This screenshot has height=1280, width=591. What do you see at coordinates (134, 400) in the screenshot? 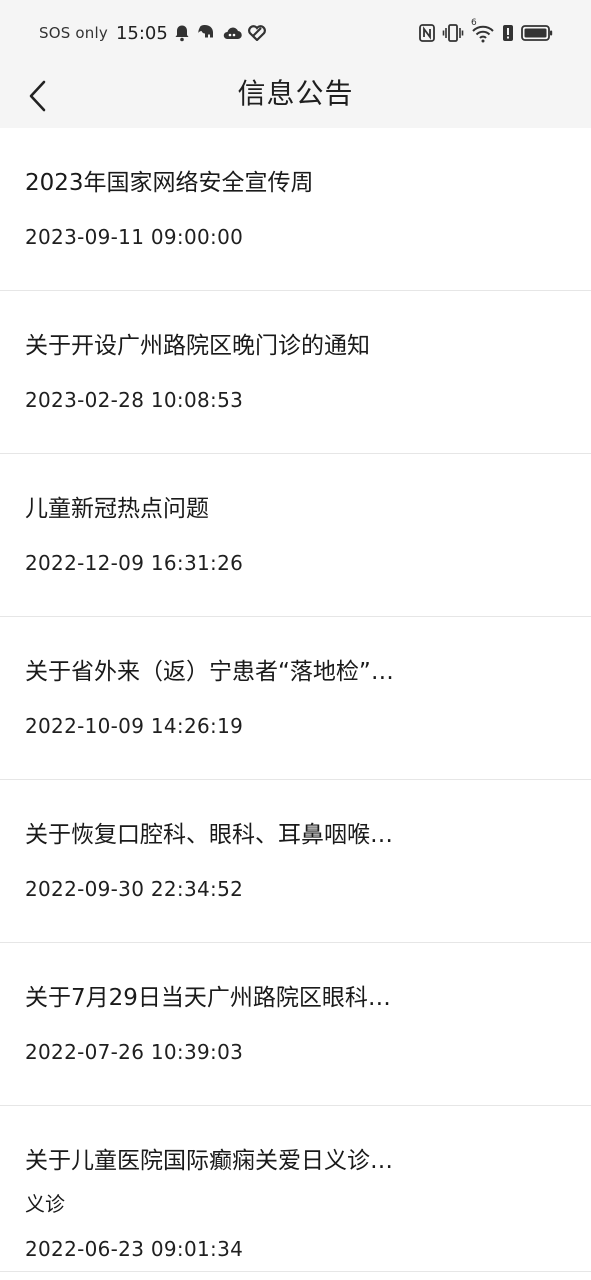
I see `notice-date: 2023-02-28 10:08:53` at bounding box center [134, 400].